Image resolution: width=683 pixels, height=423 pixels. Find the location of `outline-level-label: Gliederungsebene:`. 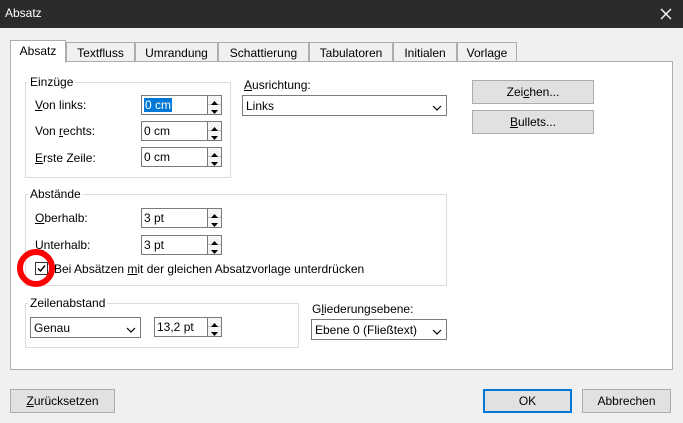

outline-level-label: Gliederungsebene: is located at coordinates (363, 309).